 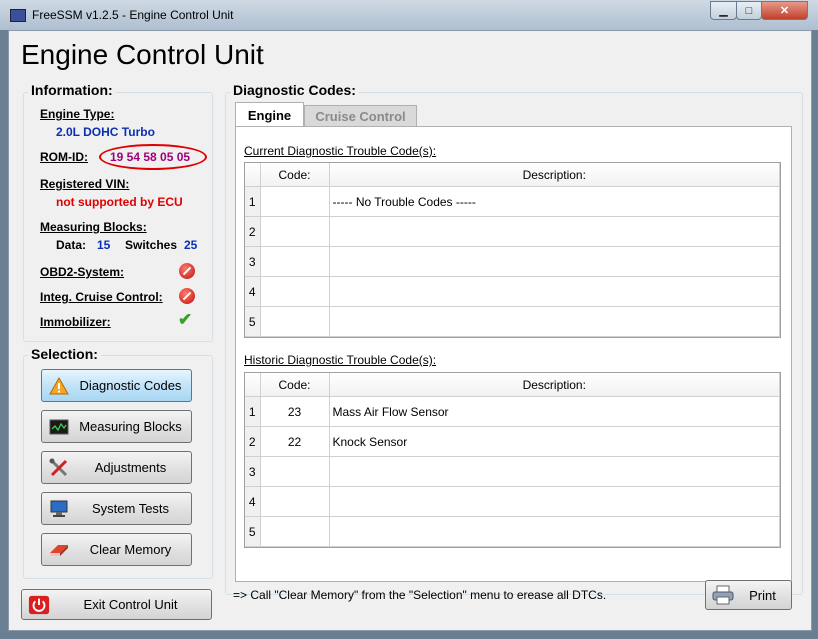 I want to click on code-cell: 22, so click(x=295, y=441).